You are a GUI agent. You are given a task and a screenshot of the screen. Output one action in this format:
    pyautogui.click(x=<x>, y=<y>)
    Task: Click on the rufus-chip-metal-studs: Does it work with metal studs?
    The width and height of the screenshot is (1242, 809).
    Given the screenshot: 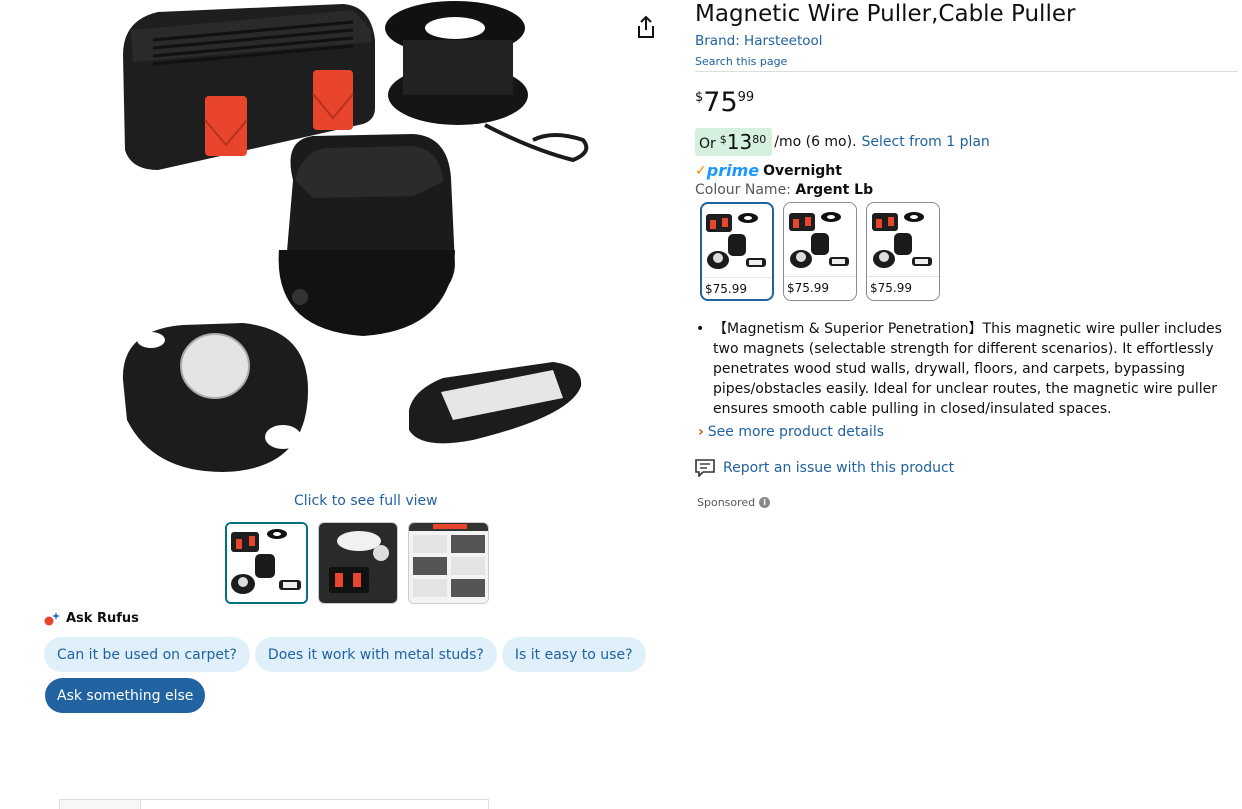 What is the action you would take?
    pyautogui.click(x=375, y=654)
    